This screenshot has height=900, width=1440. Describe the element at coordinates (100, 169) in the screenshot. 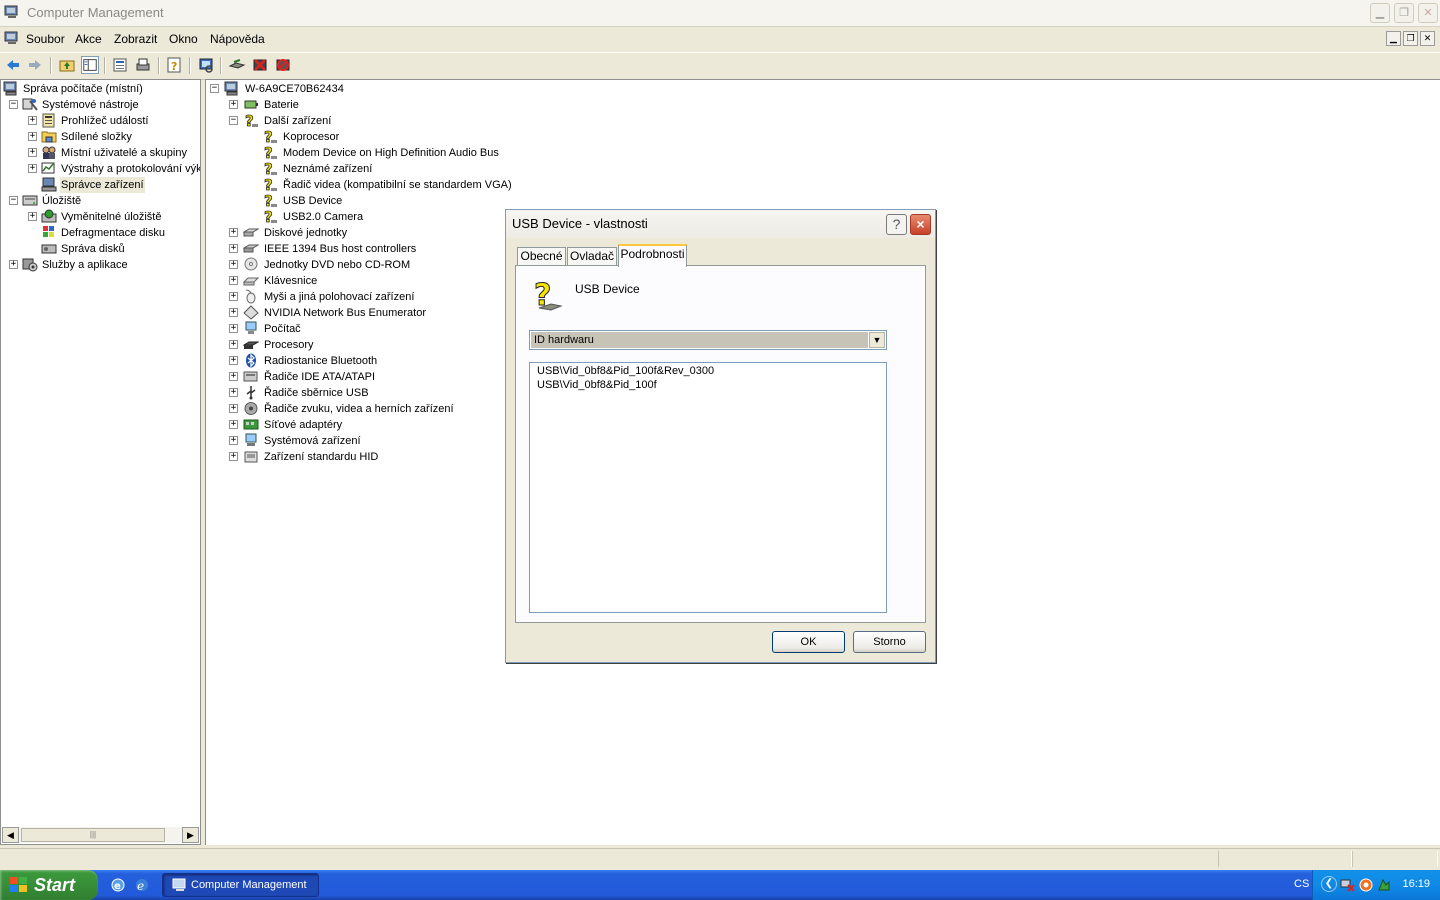

I see `tree-item-performance-logs: + Výstrahy a protokolování výk` at that location.